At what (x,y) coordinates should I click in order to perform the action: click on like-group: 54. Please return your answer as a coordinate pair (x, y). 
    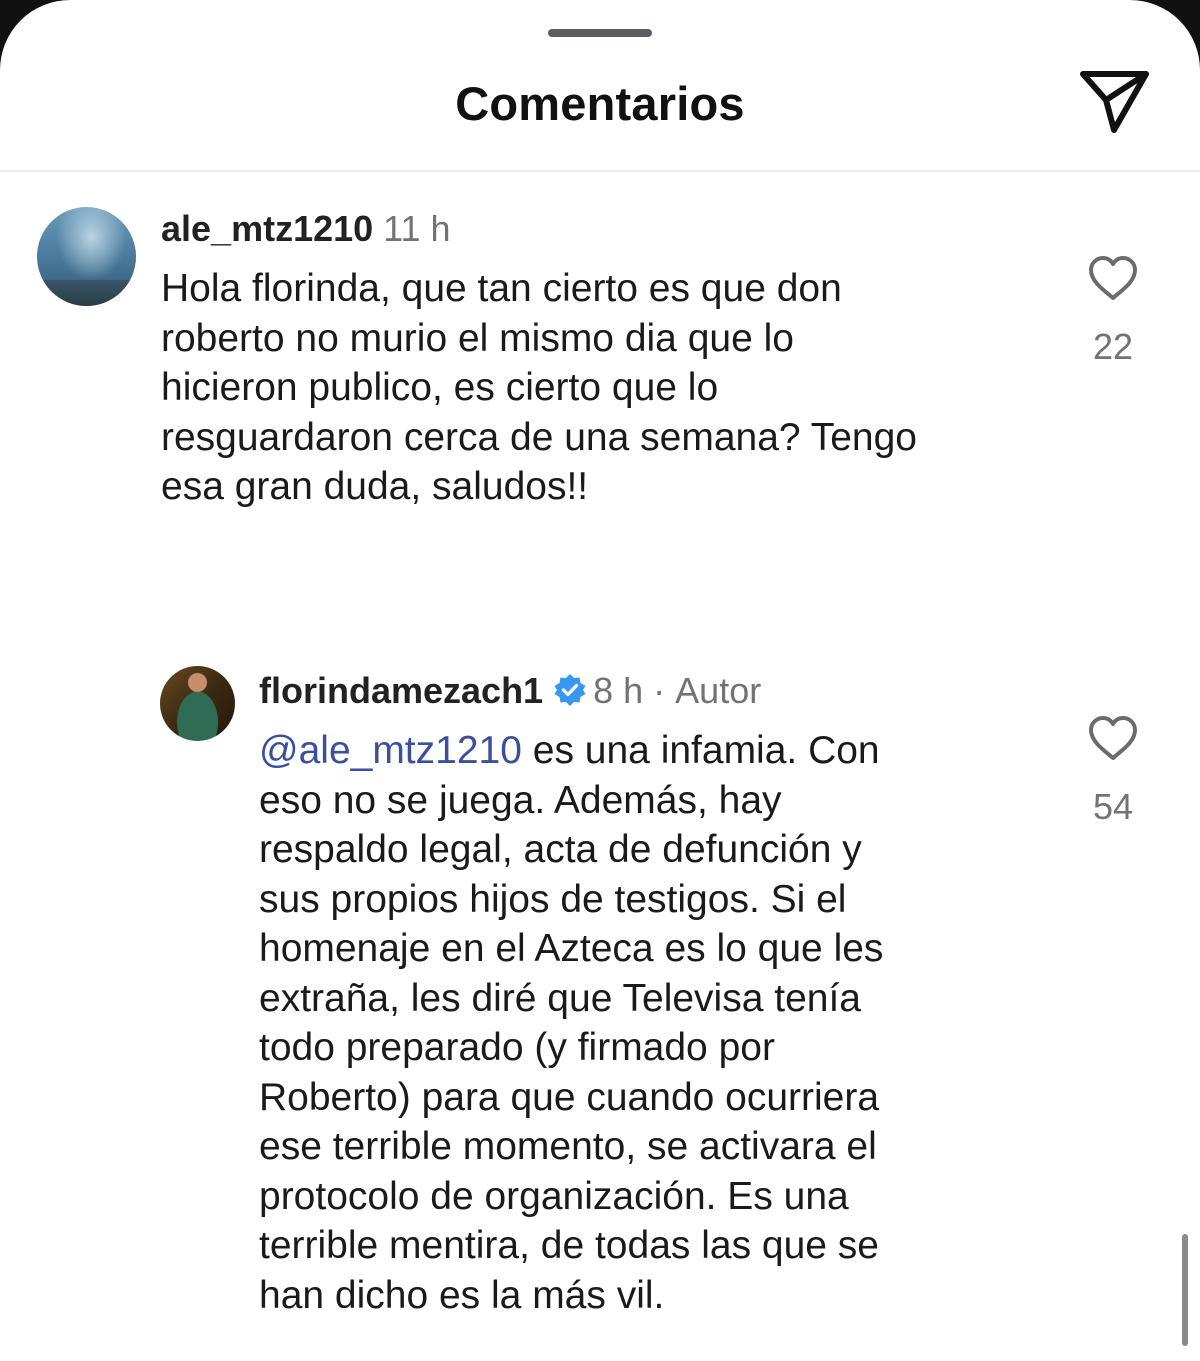
    Looking at the image, I should click on (1113, 771).